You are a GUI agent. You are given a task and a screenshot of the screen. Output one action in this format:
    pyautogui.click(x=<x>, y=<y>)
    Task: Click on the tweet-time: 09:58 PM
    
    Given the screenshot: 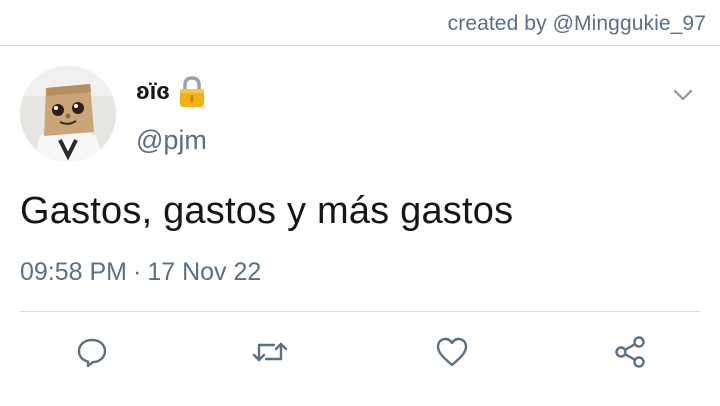 What is the action you would take?
    pyautogui.click(x=74, y=272)
    